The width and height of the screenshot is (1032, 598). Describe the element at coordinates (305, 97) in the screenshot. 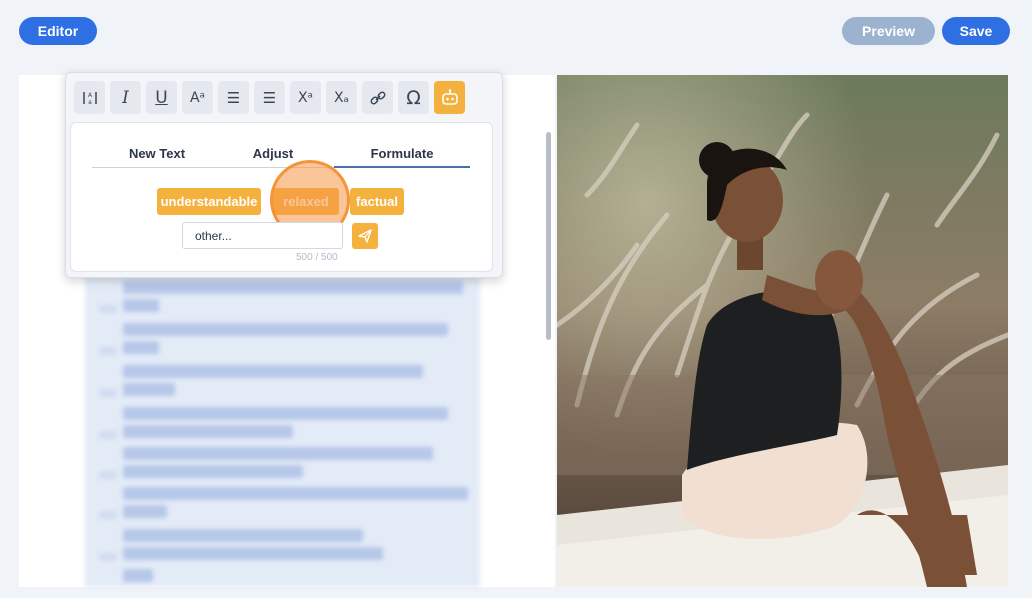

I see `superscript-icon: Xᵃ` at that location.